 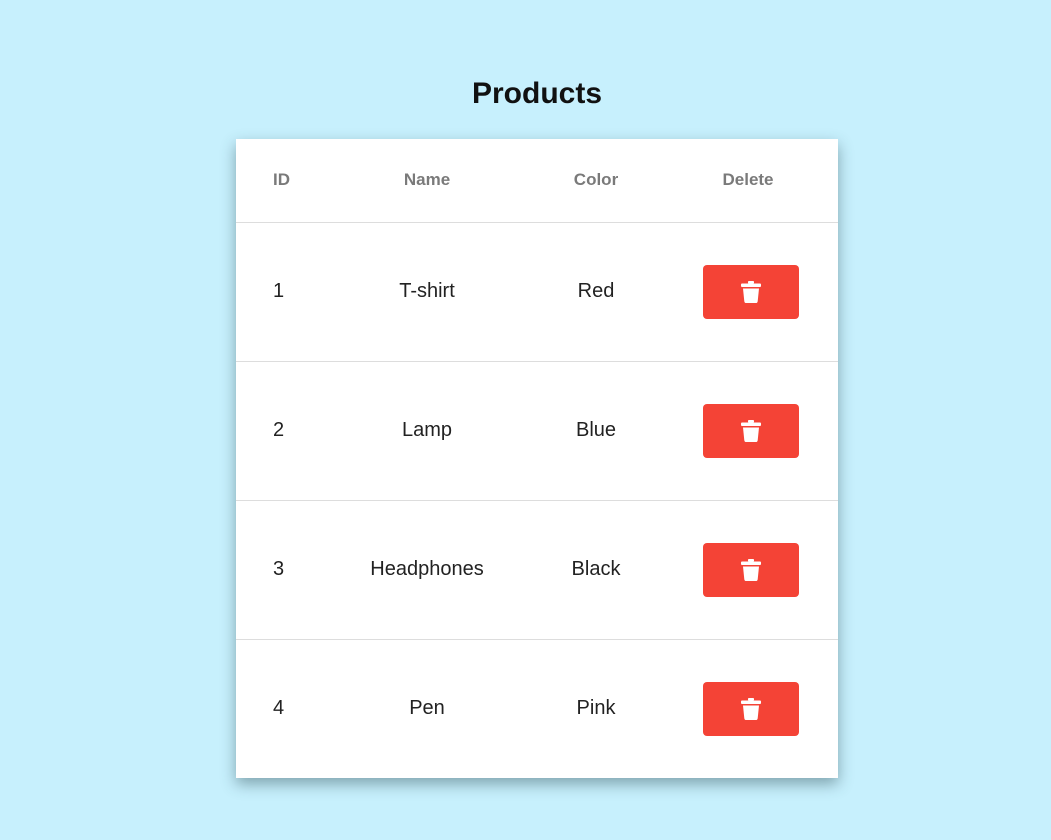 I want to click on table-row: 1 T-shirt Red, so click(x=537, y=292).